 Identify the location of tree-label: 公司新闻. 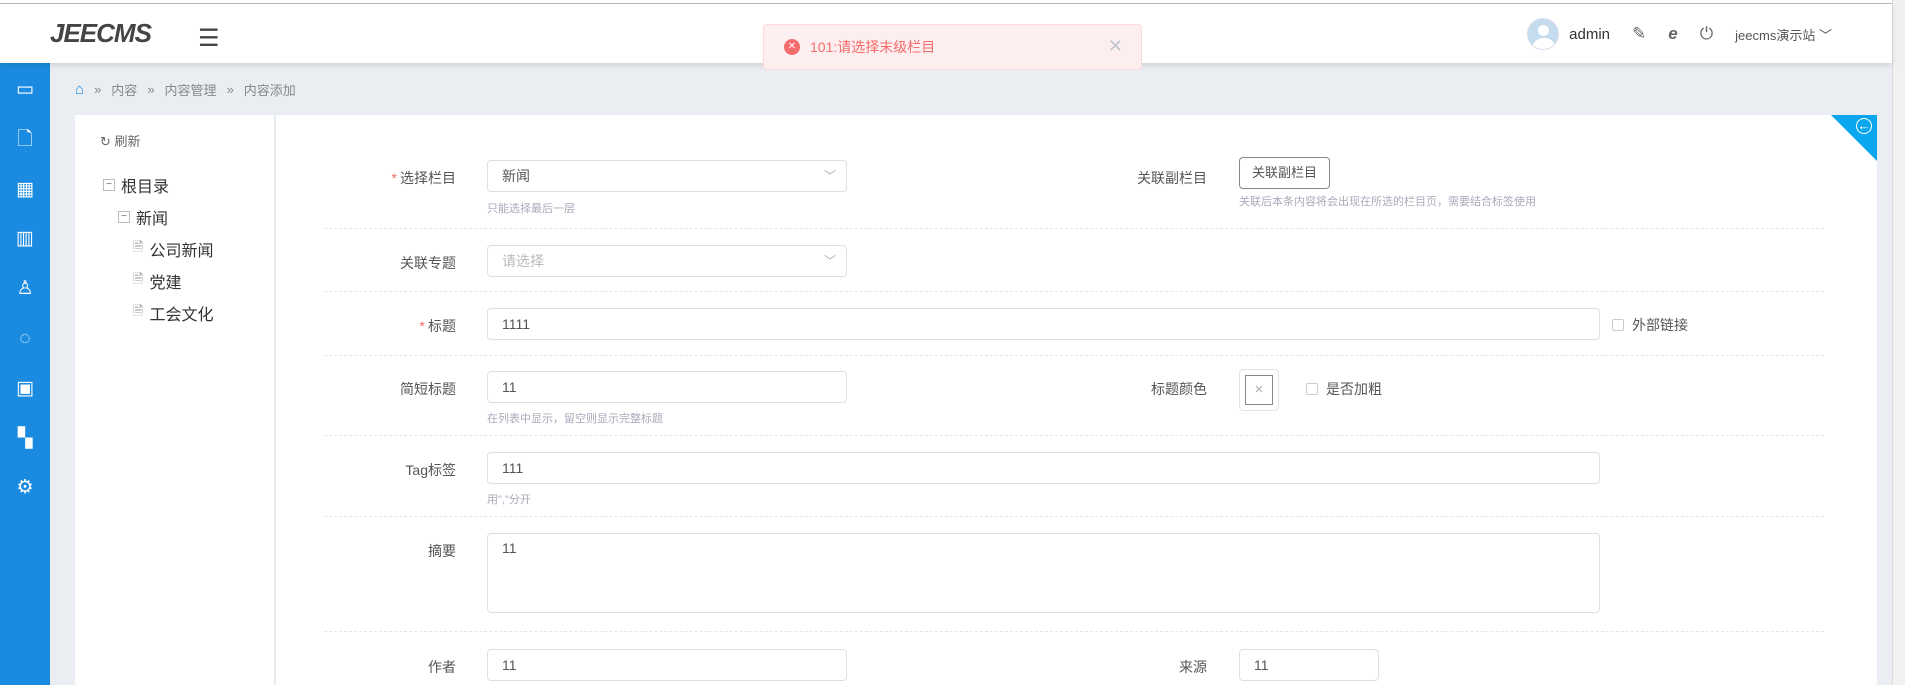
(181, 251).